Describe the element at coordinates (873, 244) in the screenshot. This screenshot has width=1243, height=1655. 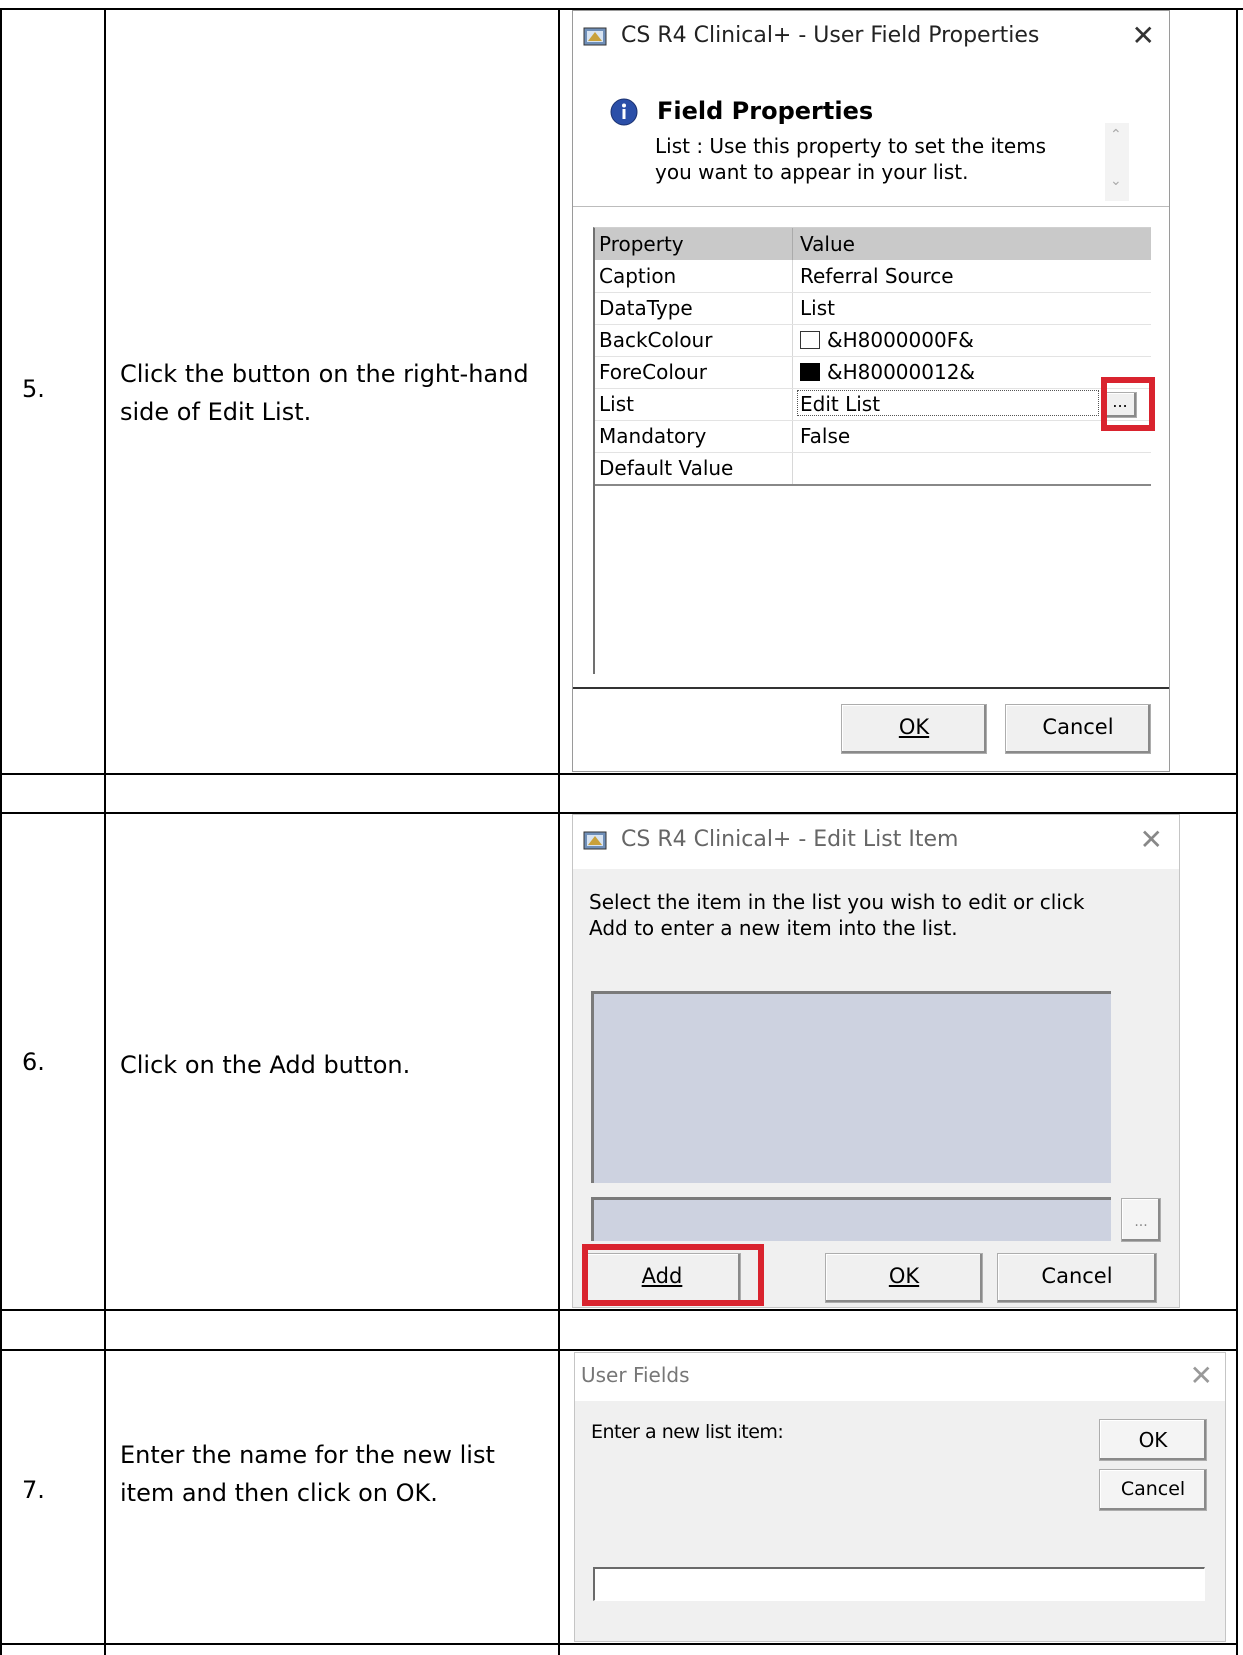
I see `grid-header: Property Value` at that location.